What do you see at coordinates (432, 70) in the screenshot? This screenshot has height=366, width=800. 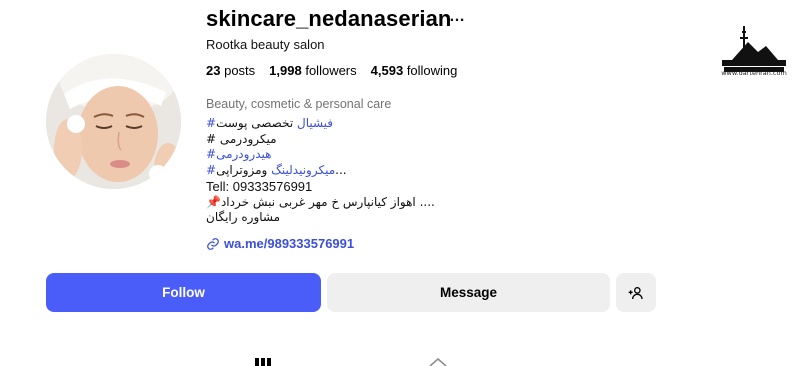 I see `following-label: following` at bounding box center [432, 70].